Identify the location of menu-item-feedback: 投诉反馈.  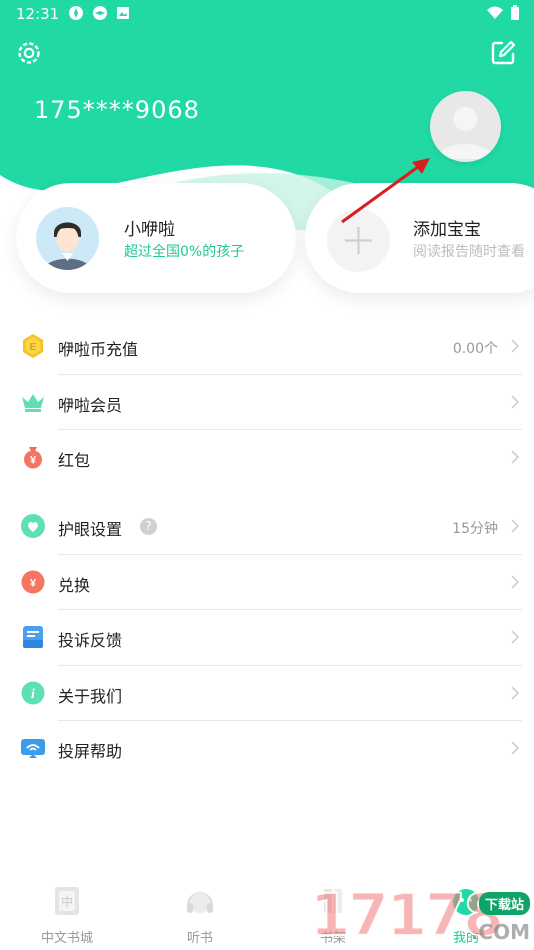
(267, 638).